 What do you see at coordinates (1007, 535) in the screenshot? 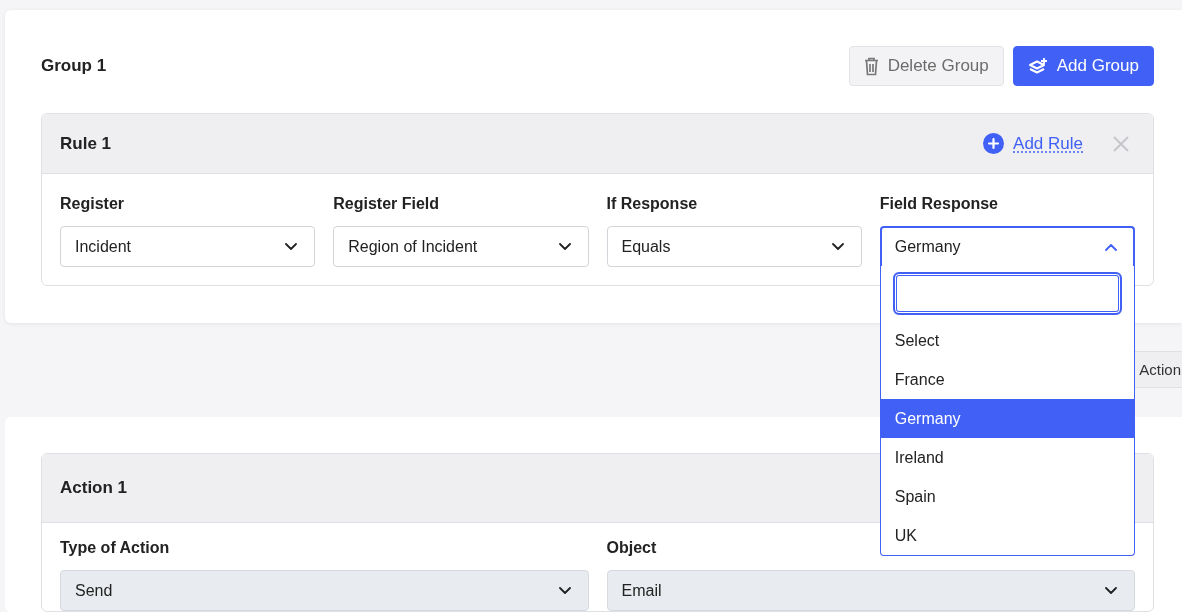
I see `dropdown-option: UK` at bounding box center [1007, 535].